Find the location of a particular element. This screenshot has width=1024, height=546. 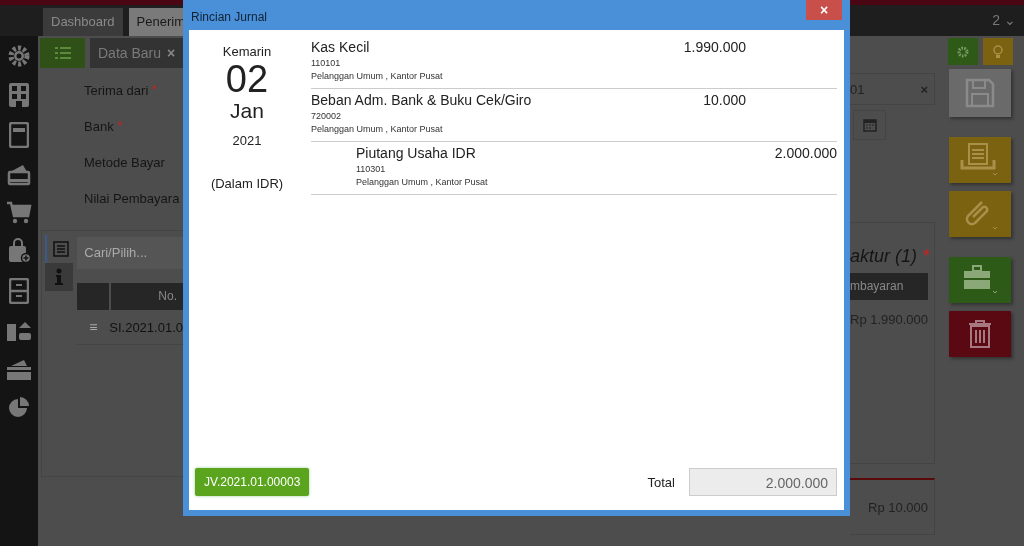

pie-chart-icon is located at coordinates (19, 407).